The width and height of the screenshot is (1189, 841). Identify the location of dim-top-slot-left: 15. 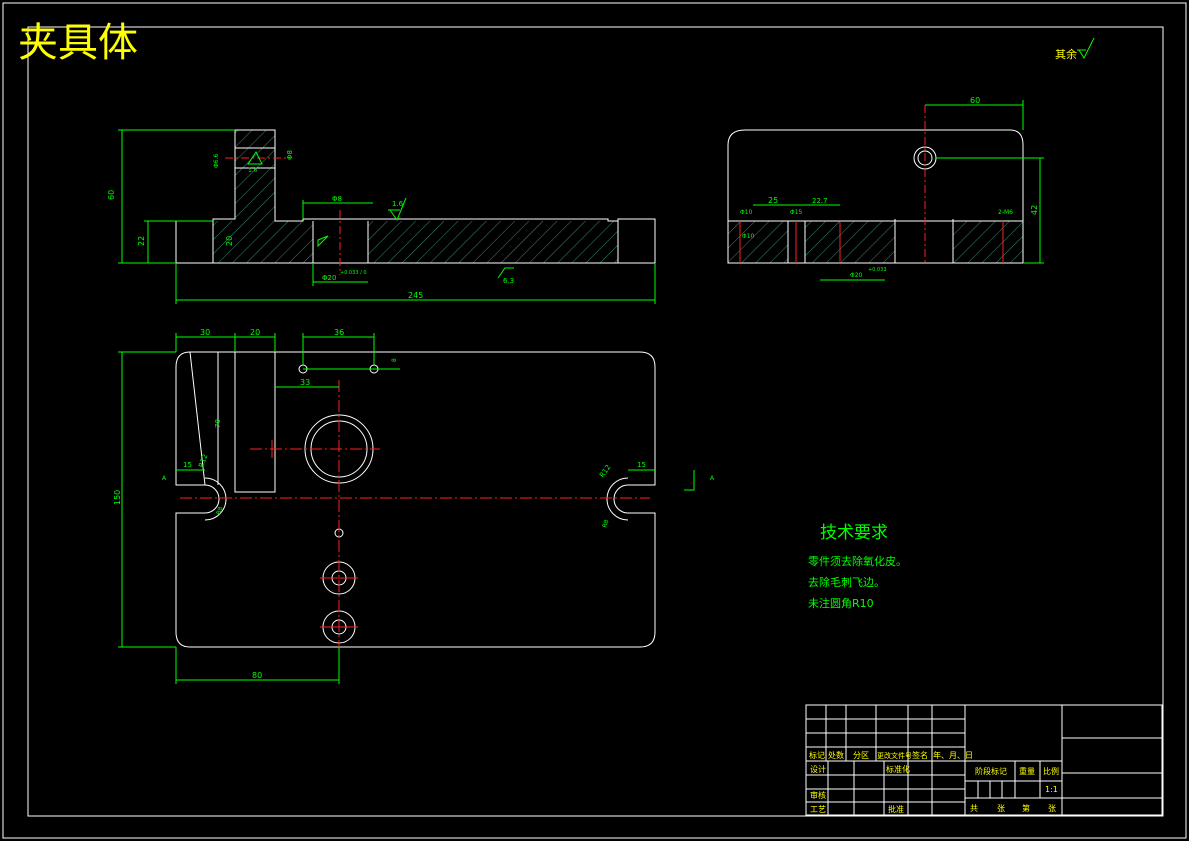
(187, 465).